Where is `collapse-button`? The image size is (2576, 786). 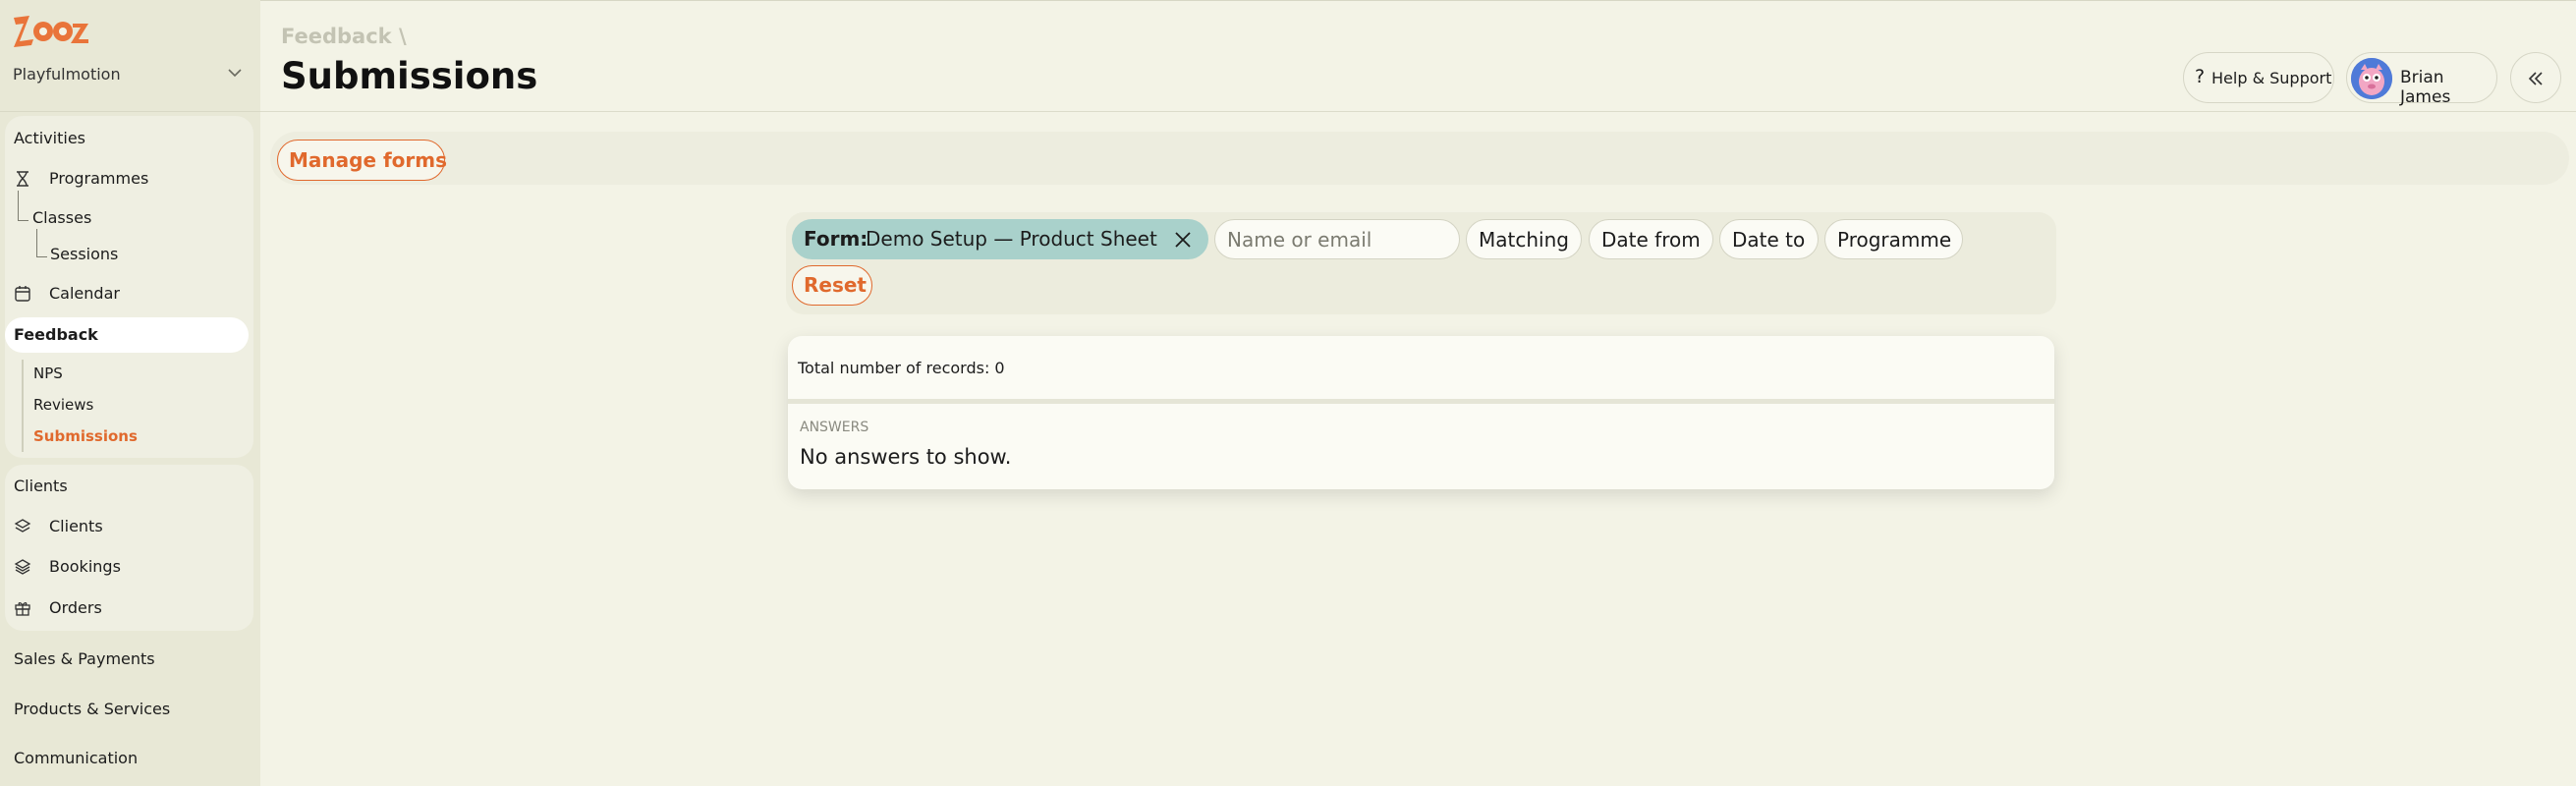
collapse-button is located at coordinates (2535, 77).